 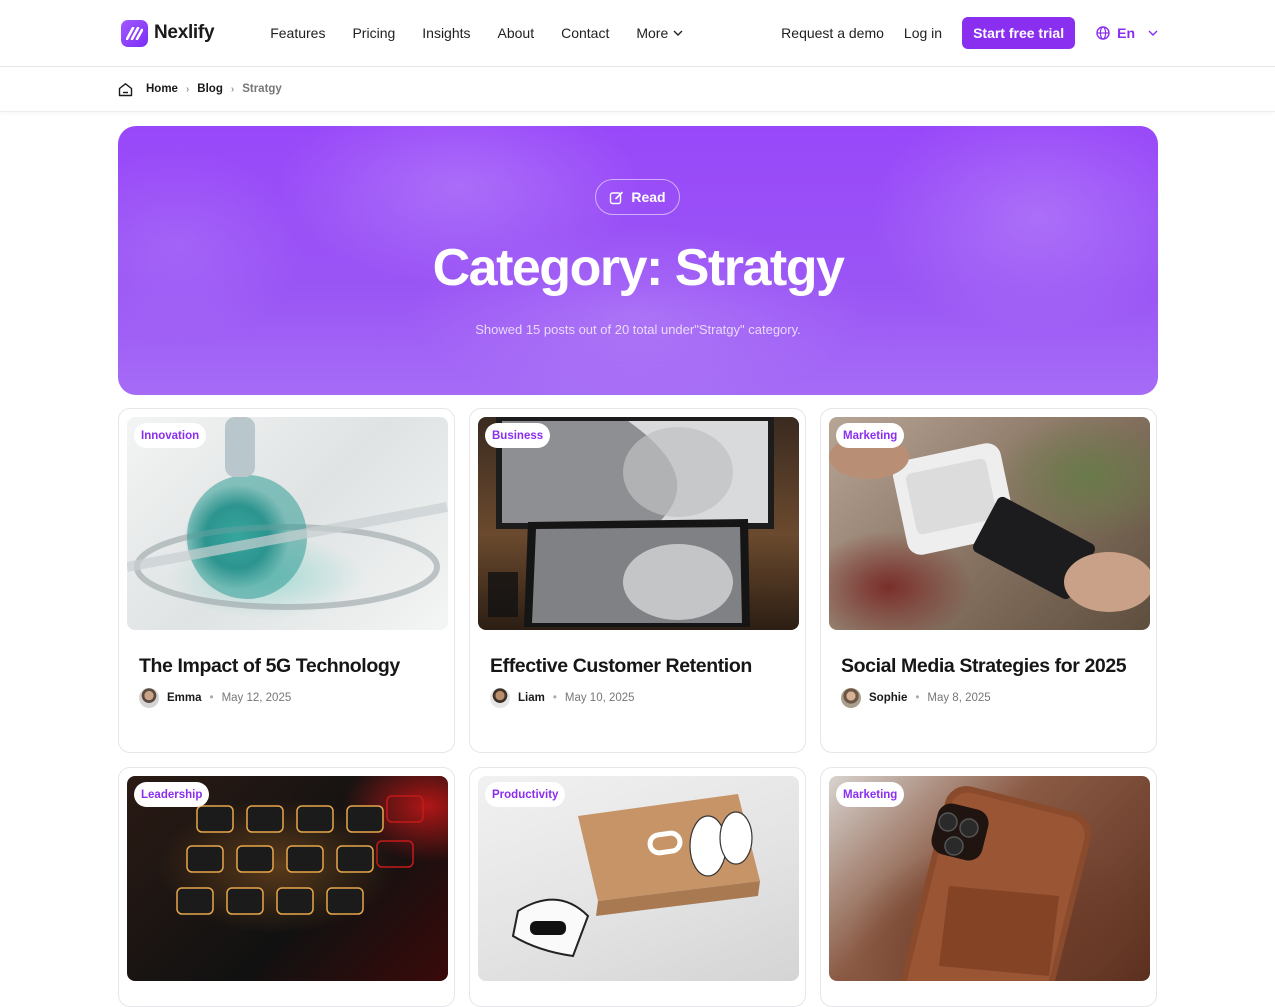 What do you see at coordinates (373, 33) in the screenshot?
I see `menu-pricing: Pricing` at bounding box center [373, 33].